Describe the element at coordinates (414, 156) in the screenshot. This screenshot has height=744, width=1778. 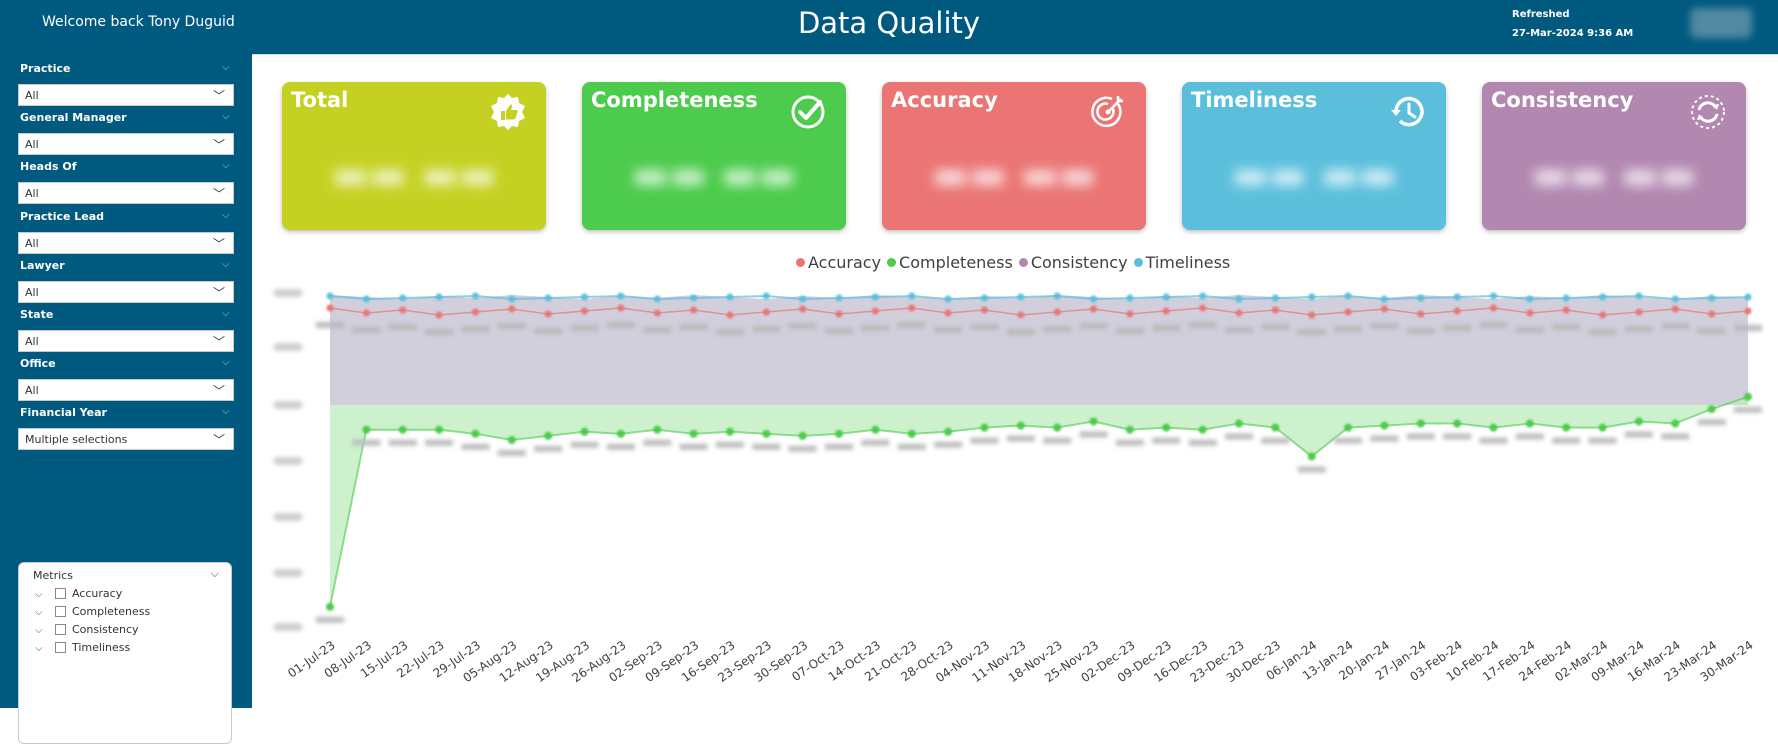
I see `kpi-card-total: Total ▬▬ ▬▬` at that location.